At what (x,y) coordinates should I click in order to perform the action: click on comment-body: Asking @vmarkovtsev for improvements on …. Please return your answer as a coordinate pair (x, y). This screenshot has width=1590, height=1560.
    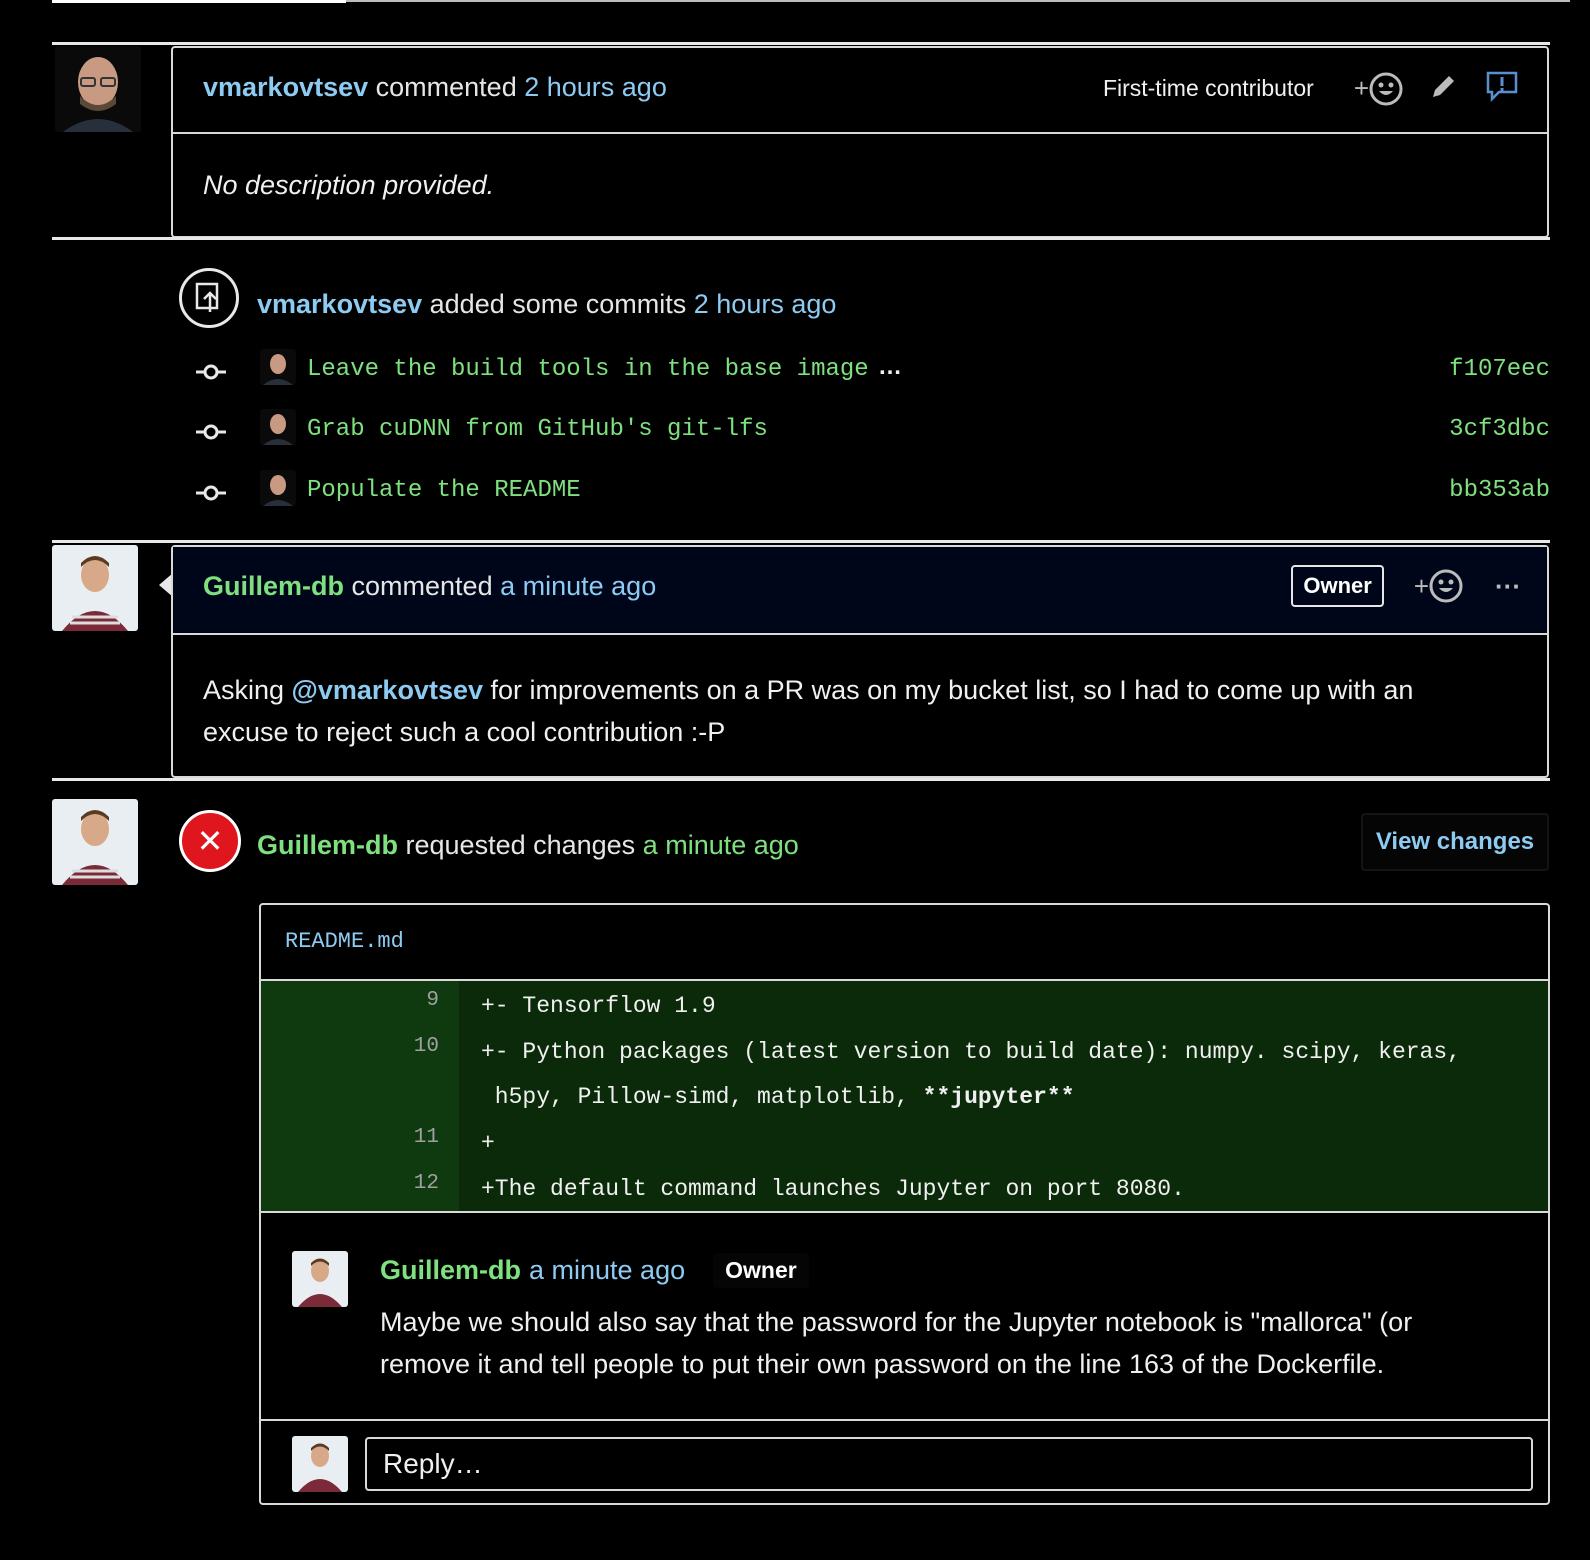
    Looking at the image, I should click on (860, 694).